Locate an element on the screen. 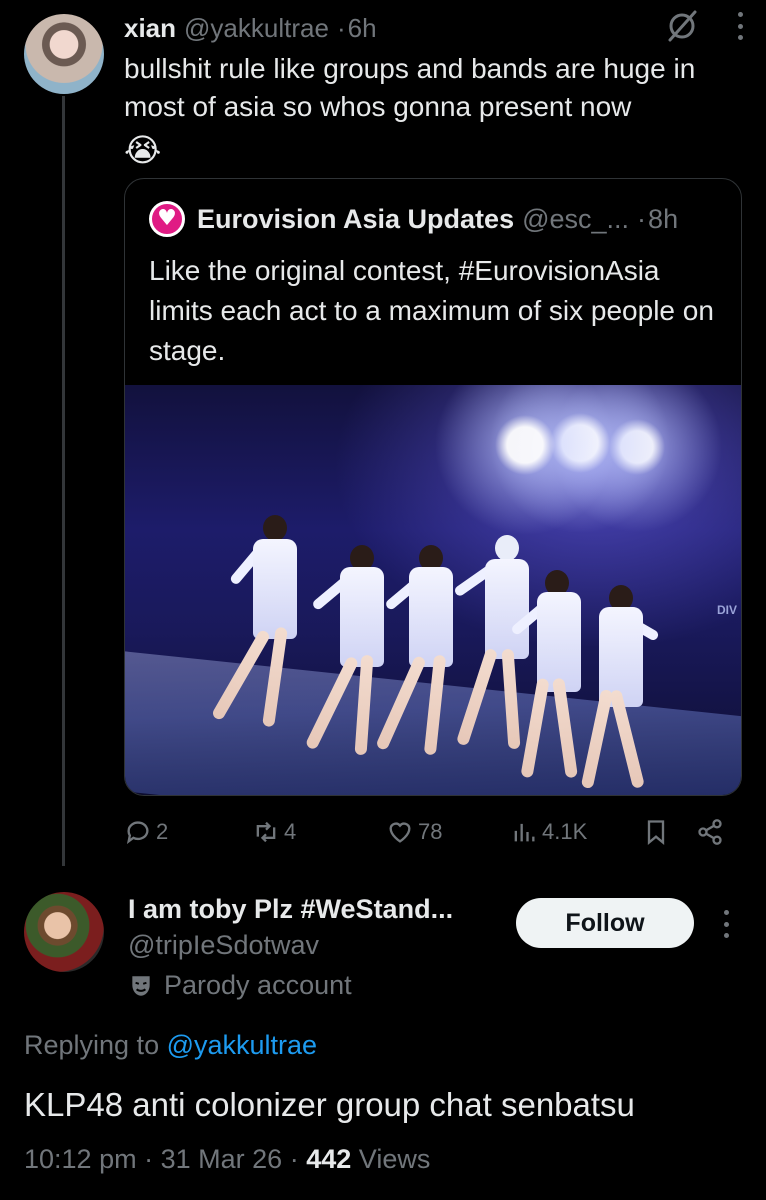  like-count: 78 is located at coordinates (430, 831).